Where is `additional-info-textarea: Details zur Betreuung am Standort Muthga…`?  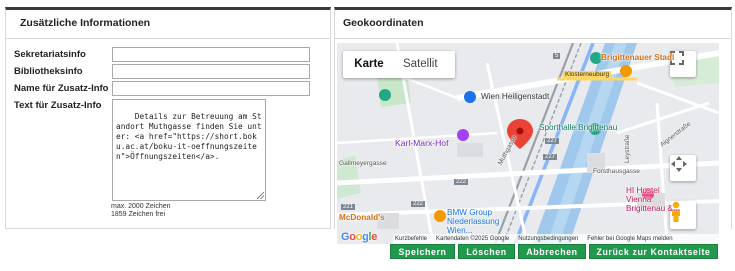 additional-info-textarea: Details zur Betreuung am Standort Muthga… is located at coordinates (189, 150).